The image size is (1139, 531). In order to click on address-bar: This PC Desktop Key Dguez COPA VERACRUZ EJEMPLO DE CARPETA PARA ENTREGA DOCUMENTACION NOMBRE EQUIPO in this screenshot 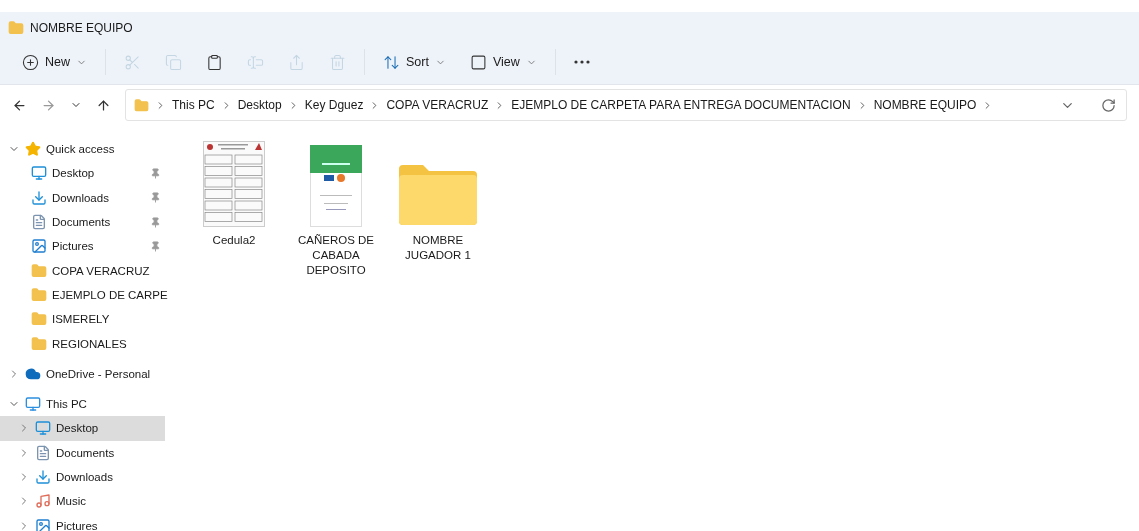, I will do `click(626, 105)`.